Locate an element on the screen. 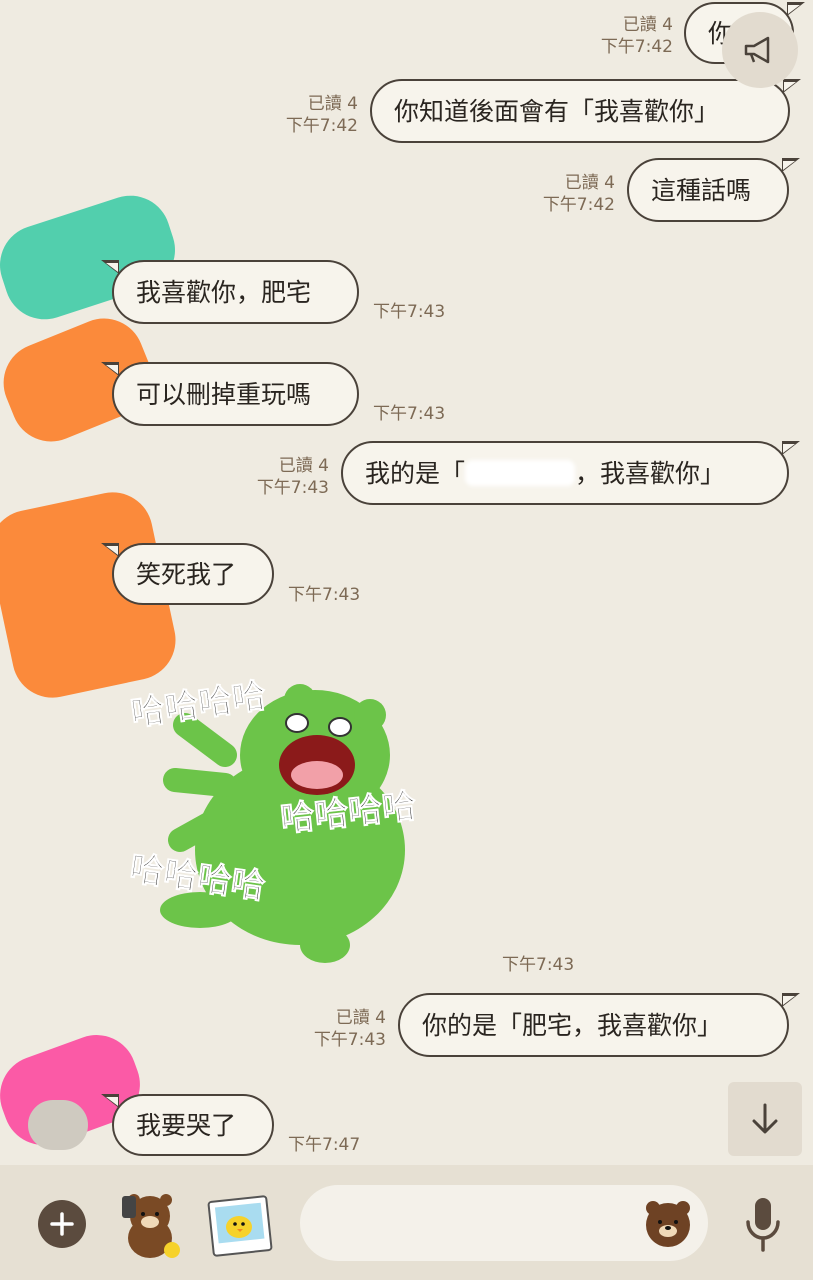 The image size is (813, 1280). message-bubble-out: 這種話嗎 is located at coordinates (713, 190).